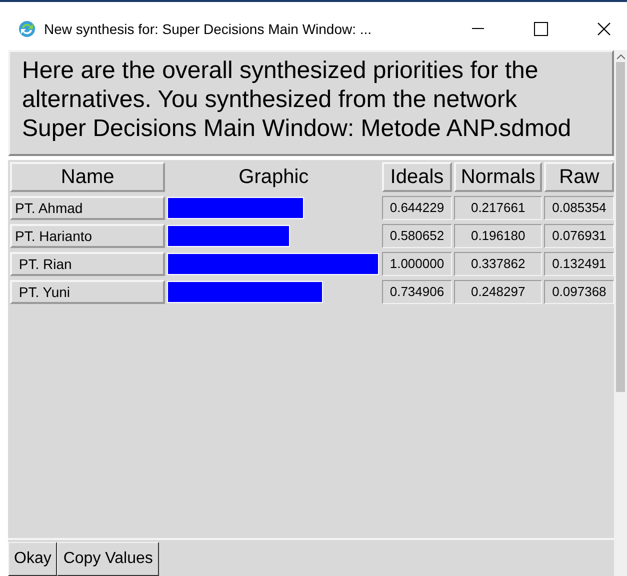  I want to click on raw-cell: 0.097368, so click(579, 292).